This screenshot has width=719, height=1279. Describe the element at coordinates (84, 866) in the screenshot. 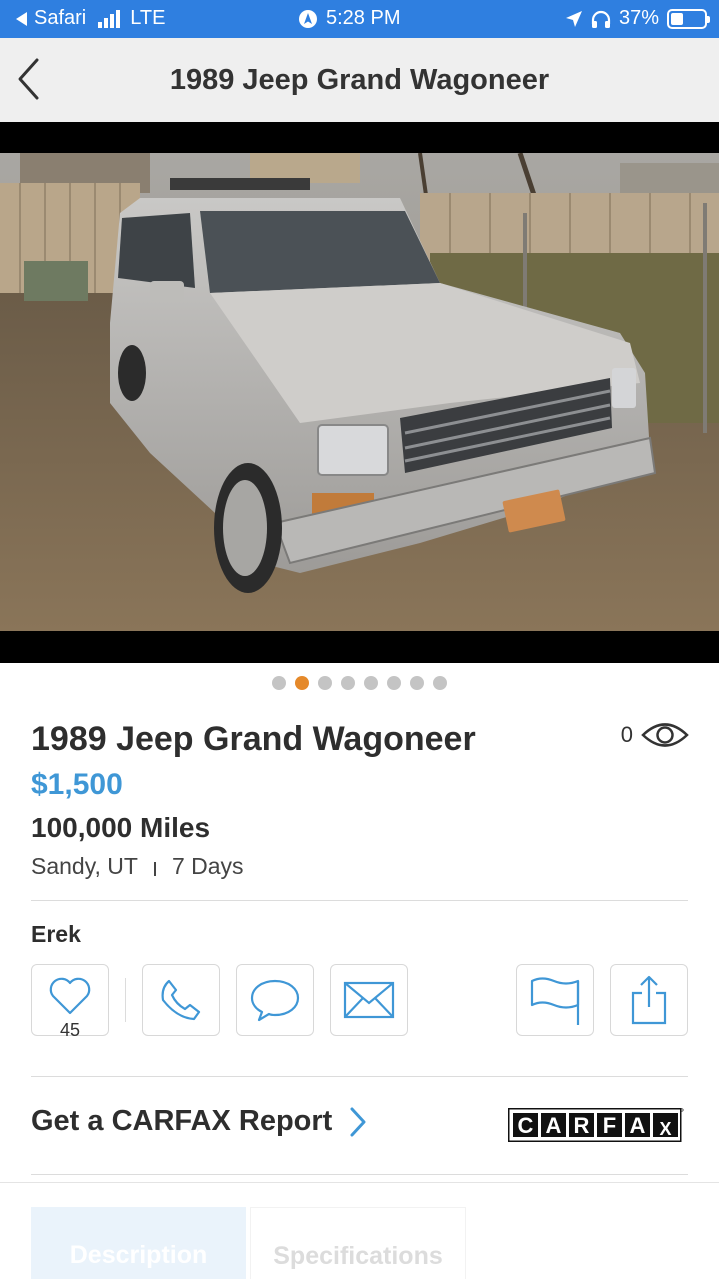

I see `listing-location: Sandy, UT` at that location.